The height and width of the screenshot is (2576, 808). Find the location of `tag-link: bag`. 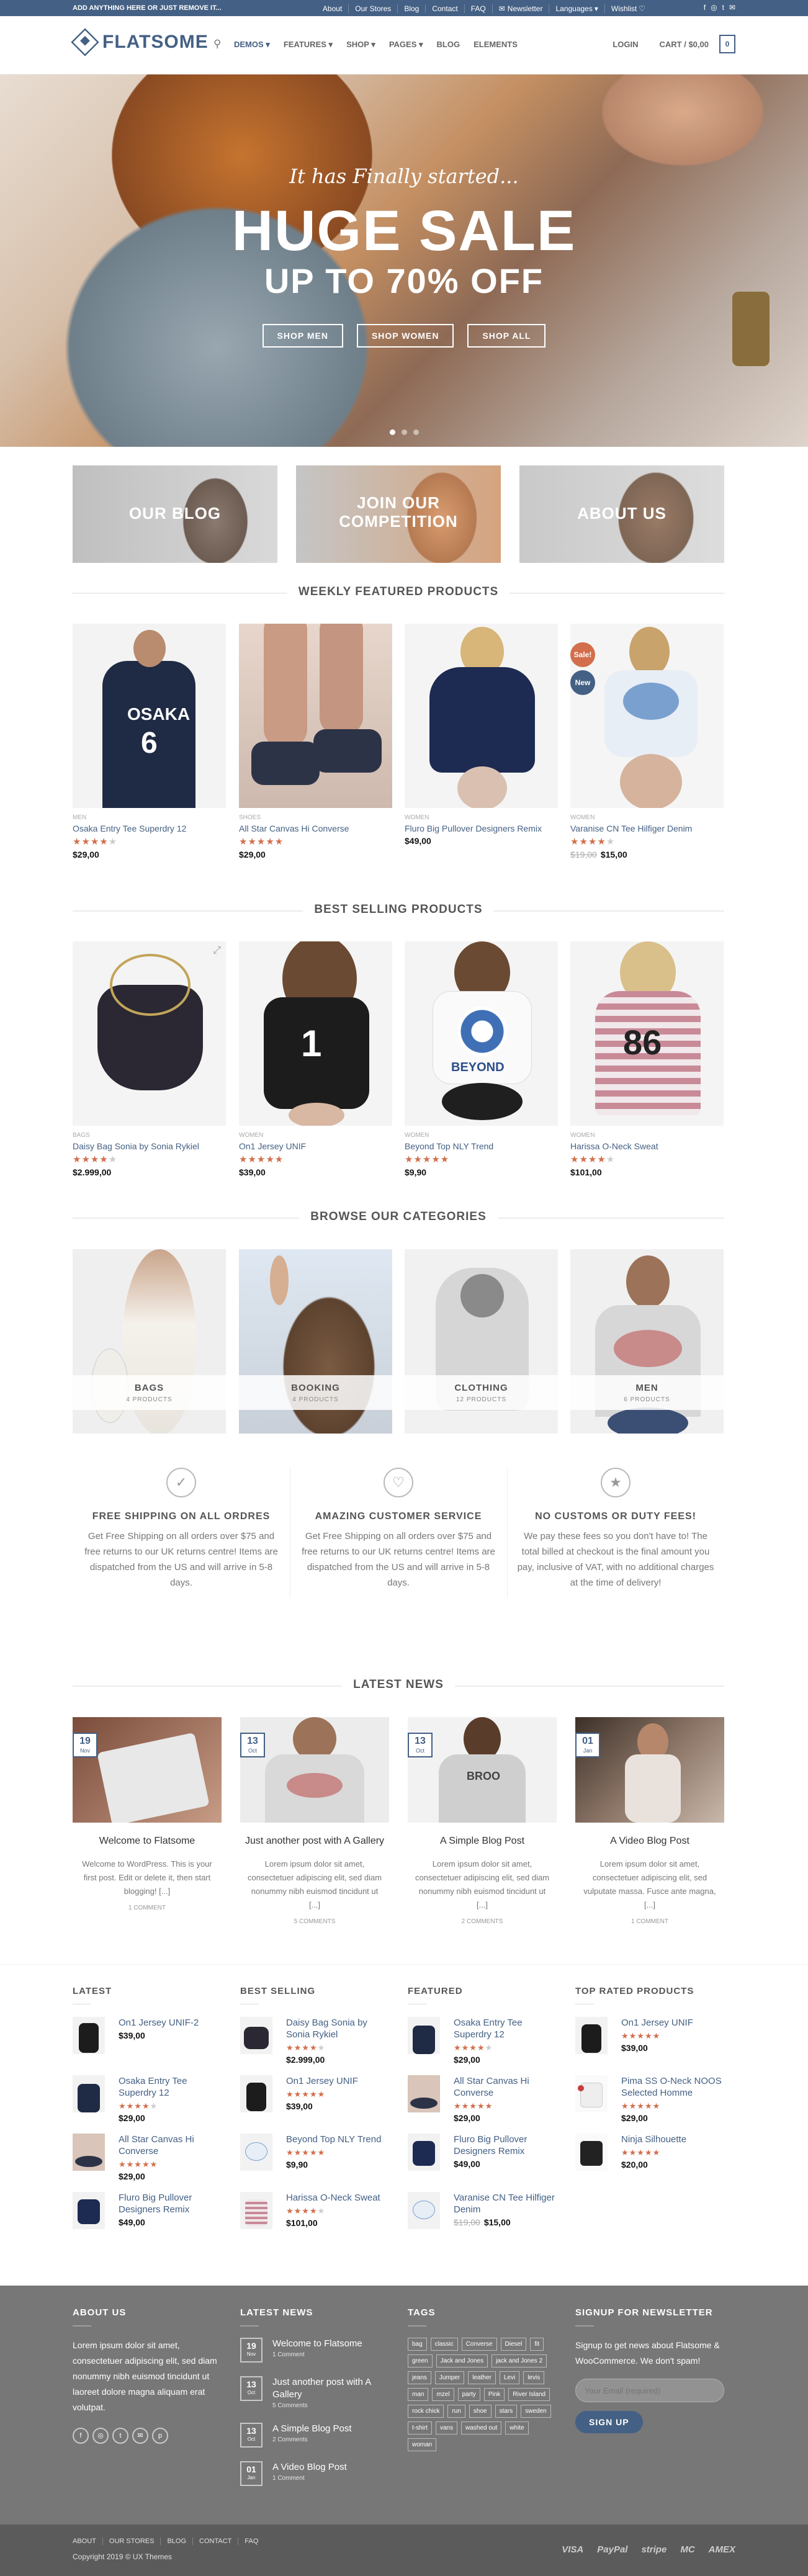

tag-link: bag is located at coordinates (418, 2344).